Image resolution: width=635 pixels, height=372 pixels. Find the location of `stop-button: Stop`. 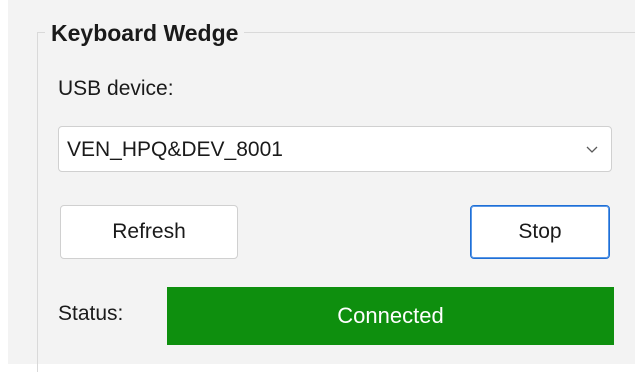

stop-button: Stop is located at coordinates (540, 232).